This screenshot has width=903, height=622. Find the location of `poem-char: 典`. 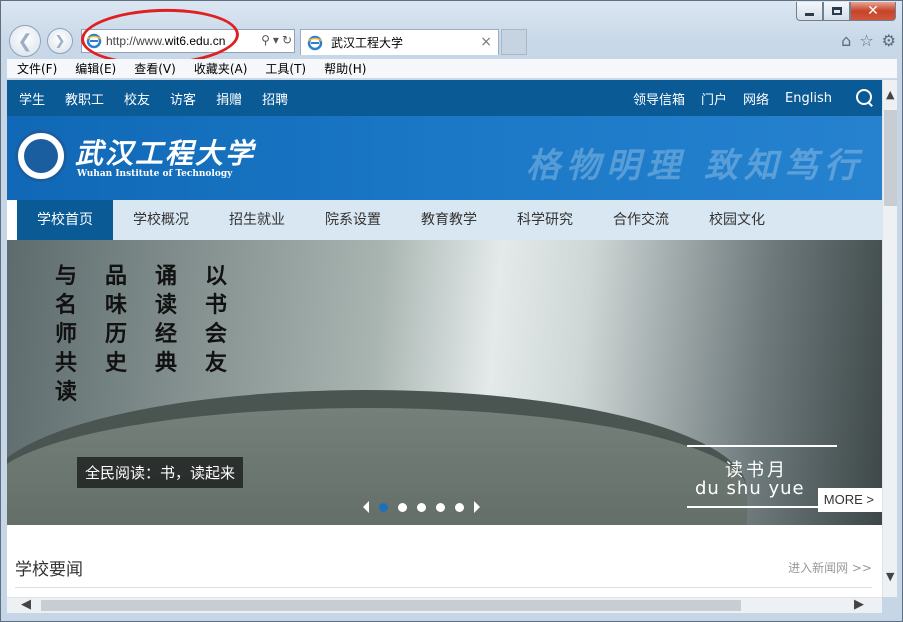

poem-char: 典 is located at coordinates (166, 363).